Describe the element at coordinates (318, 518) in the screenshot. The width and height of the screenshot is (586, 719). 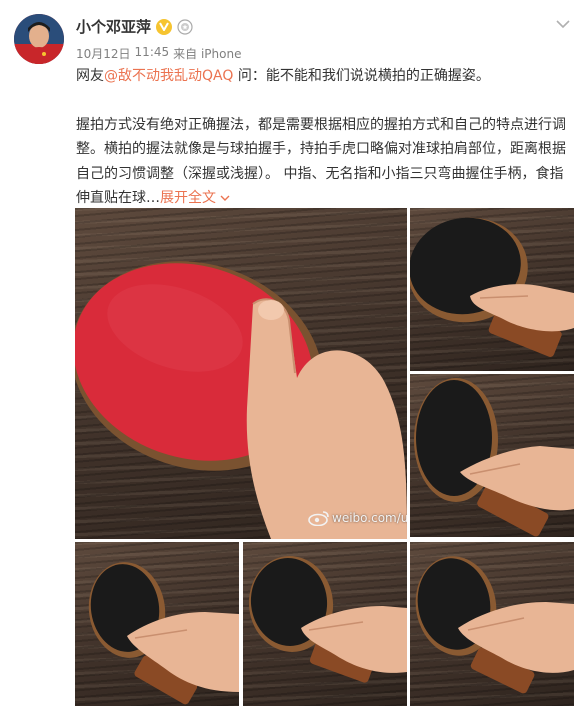
I see `weibo-logo-icon` at that location.